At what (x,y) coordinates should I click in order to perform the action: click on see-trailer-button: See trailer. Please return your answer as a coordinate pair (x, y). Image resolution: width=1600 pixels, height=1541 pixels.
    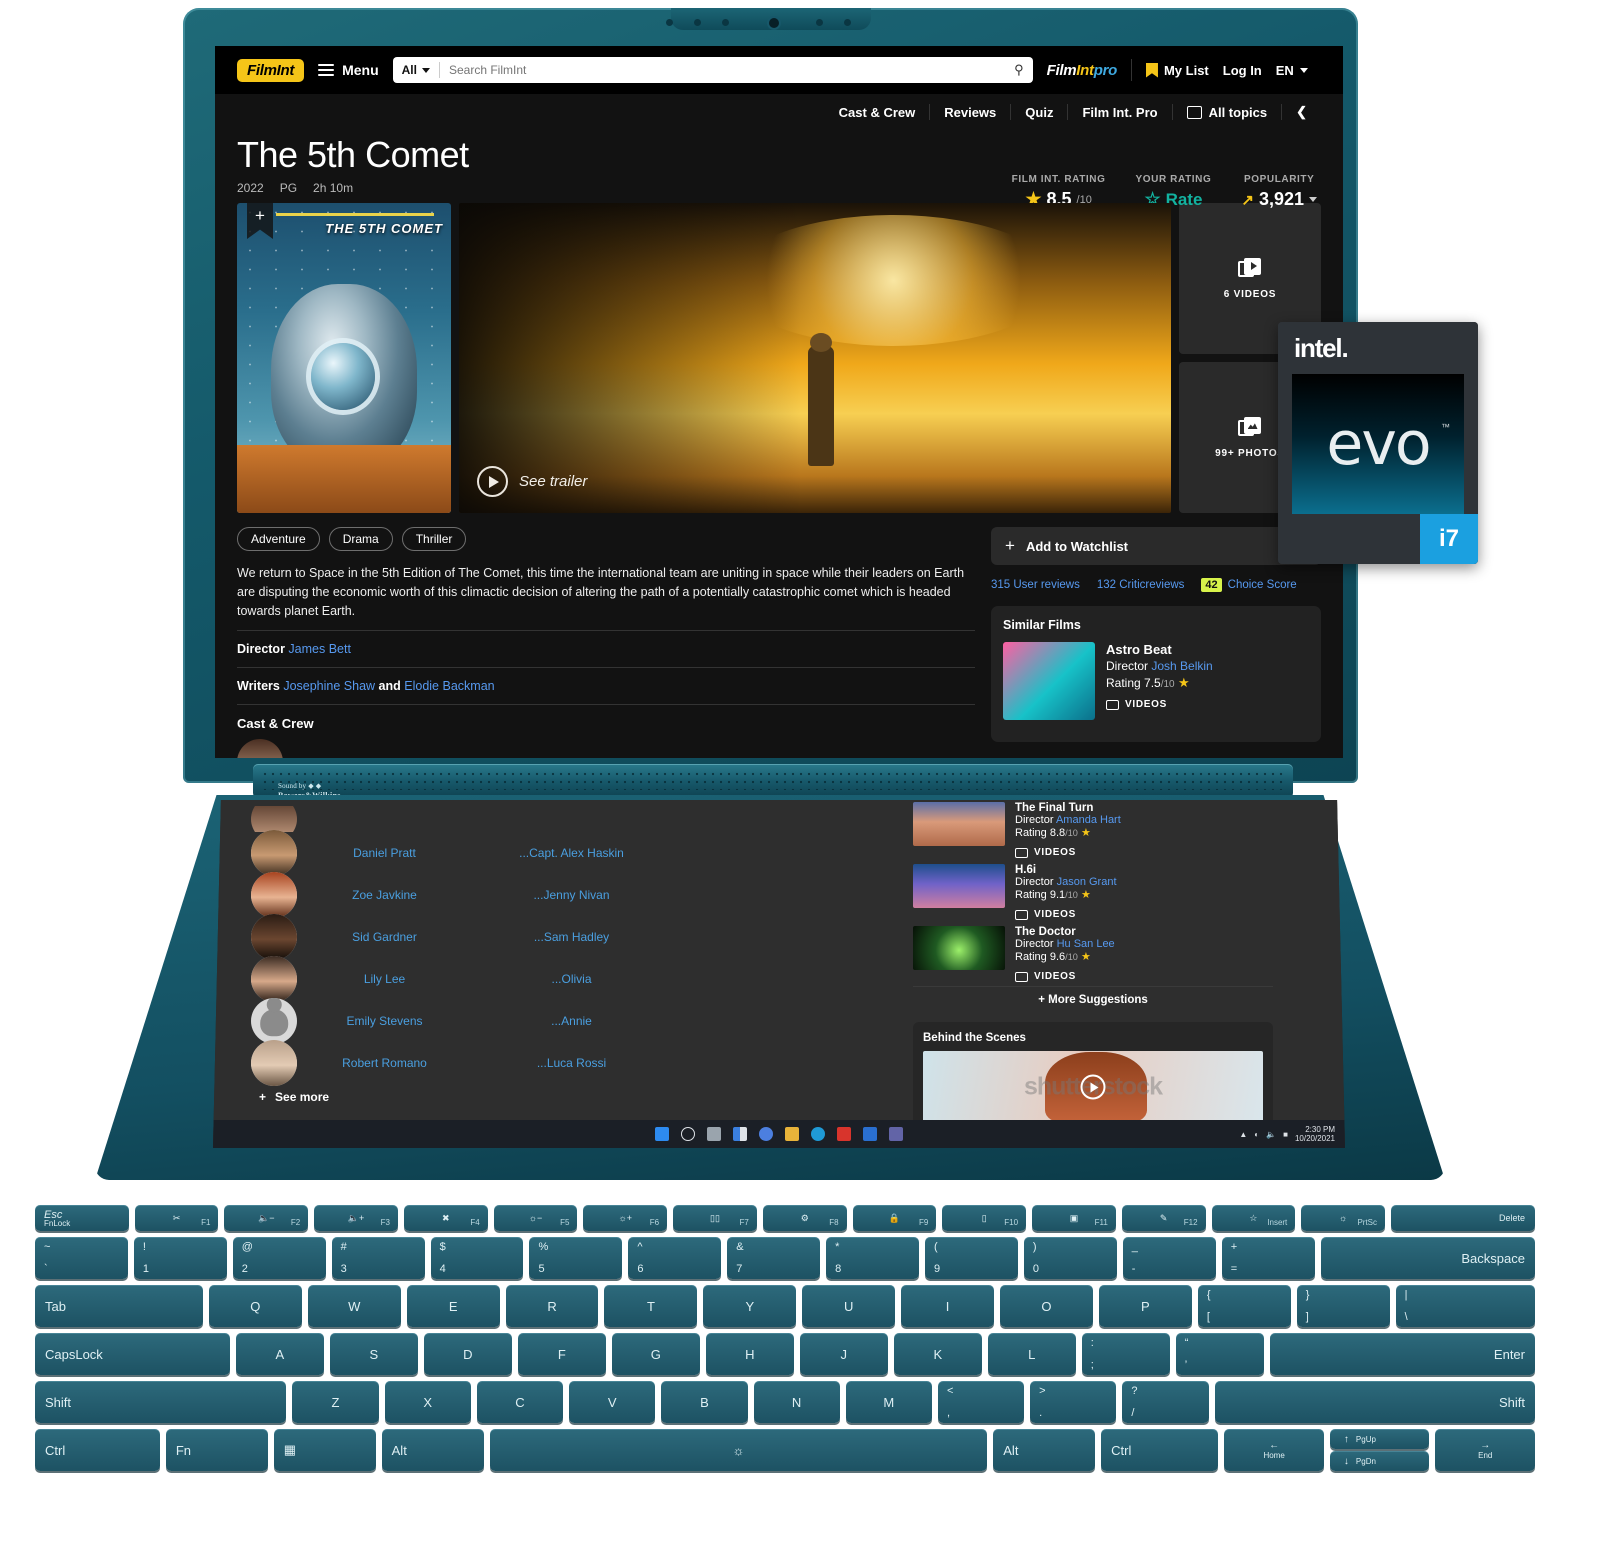
    Looking at the image, I should click on (532, 481).